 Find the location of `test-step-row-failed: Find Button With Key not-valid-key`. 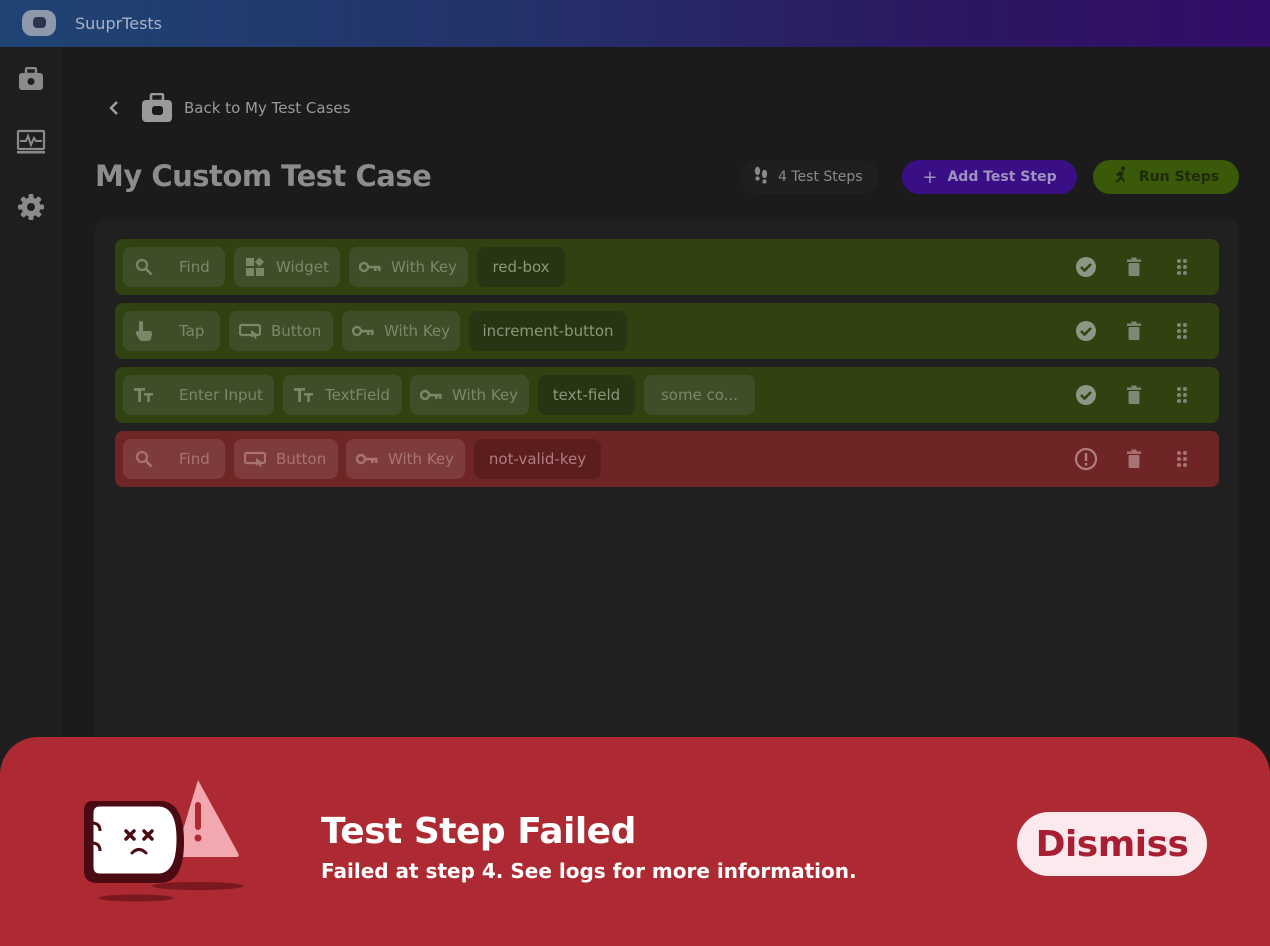

test-step-row-failed: Find Button With Key not-valid-key is located at coordinates (667, 459).